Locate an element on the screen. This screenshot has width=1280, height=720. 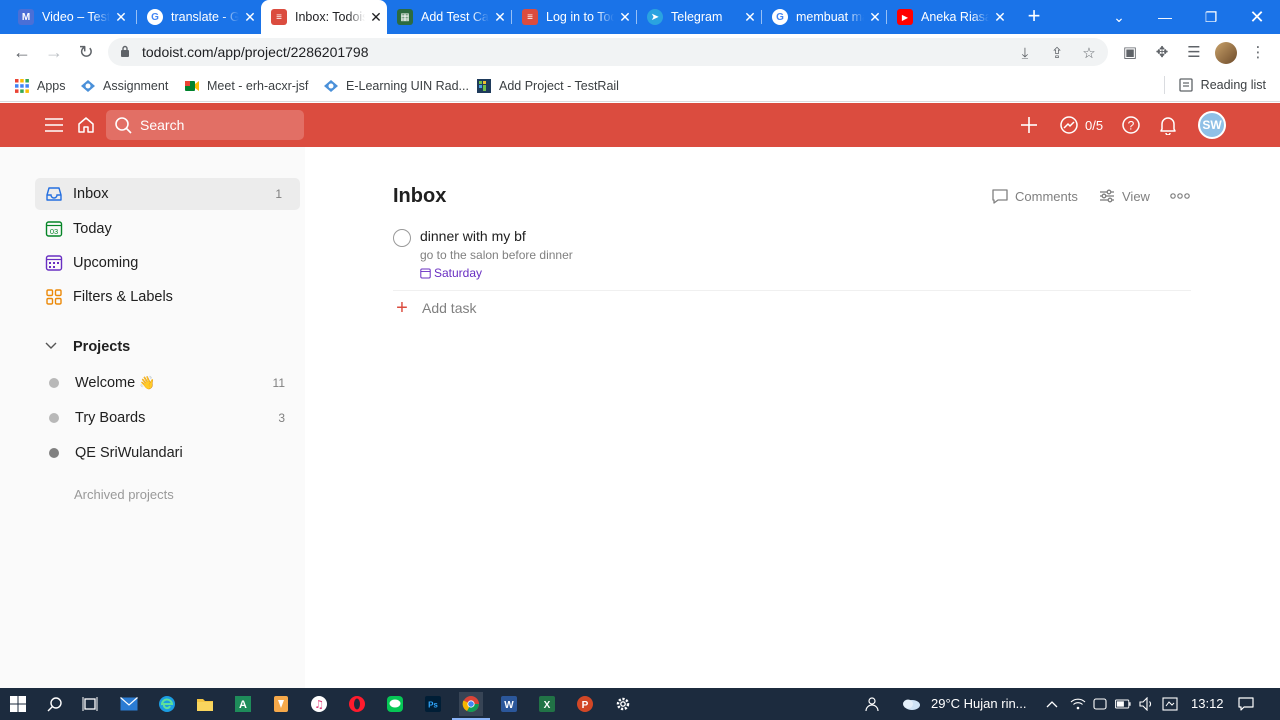
new-tab-button: + is located at coordinates (1034, 17).